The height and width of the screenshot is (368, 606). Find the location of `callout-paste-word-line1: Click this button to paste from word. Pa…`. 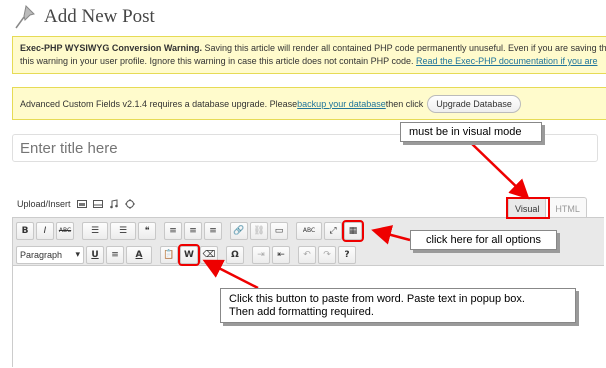

callout-paste-word-line1: Click this button to paste from word. Pa… is located at coordinates (377, 298).